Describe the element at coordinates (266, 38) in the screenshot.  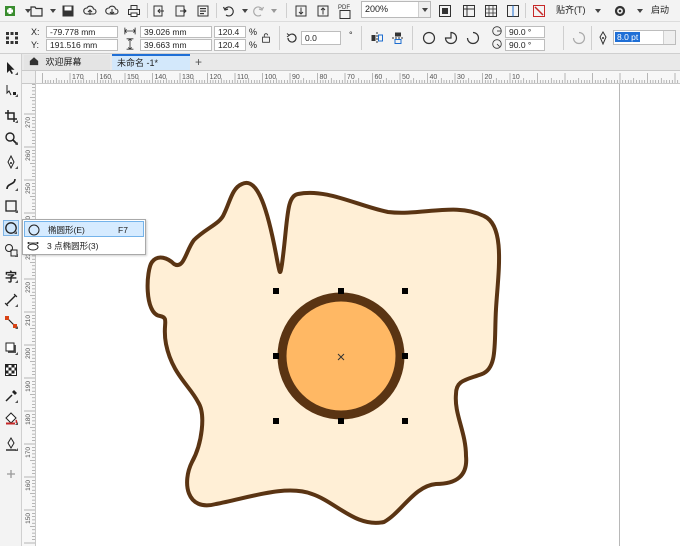
I see `lock-ratio-icon` at that location.